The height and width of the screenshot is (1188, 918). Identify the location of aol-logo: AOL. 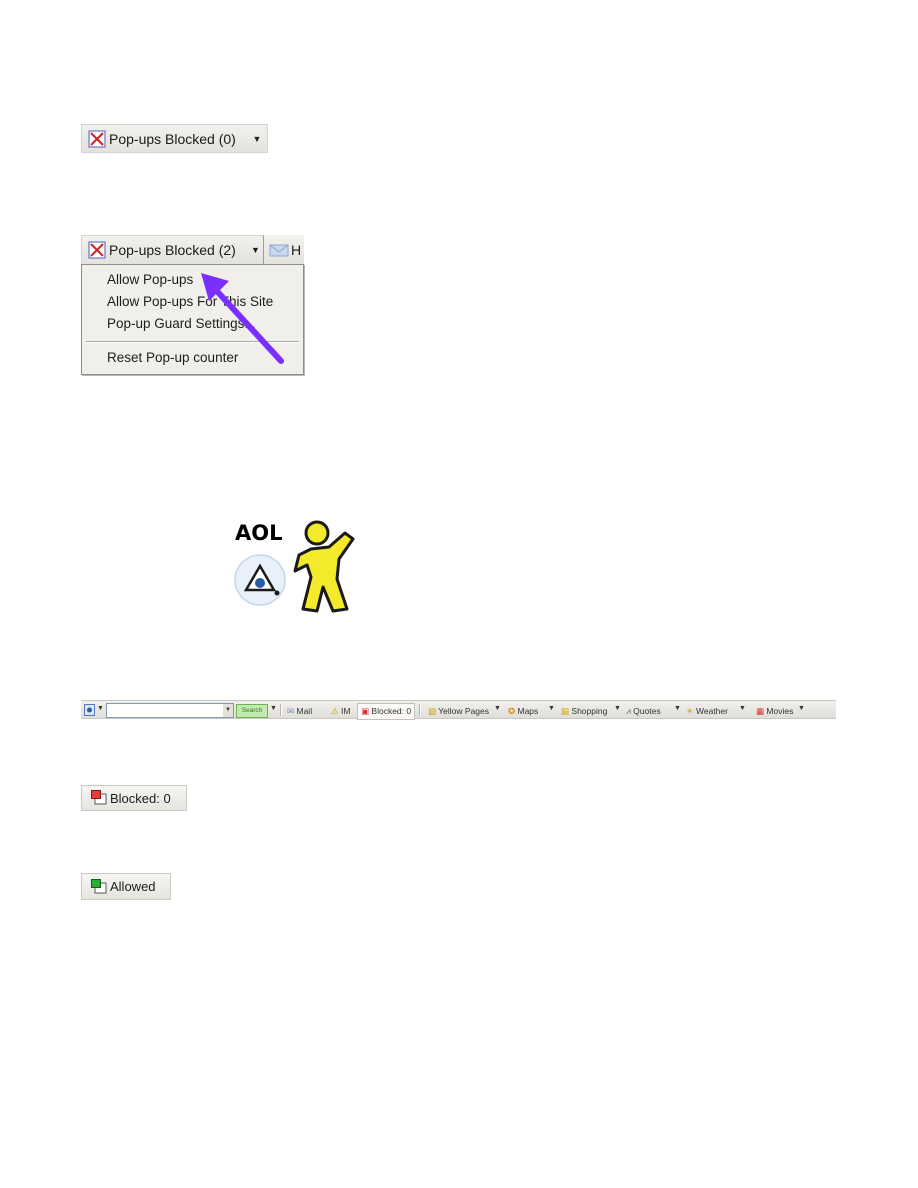
(298, 566).